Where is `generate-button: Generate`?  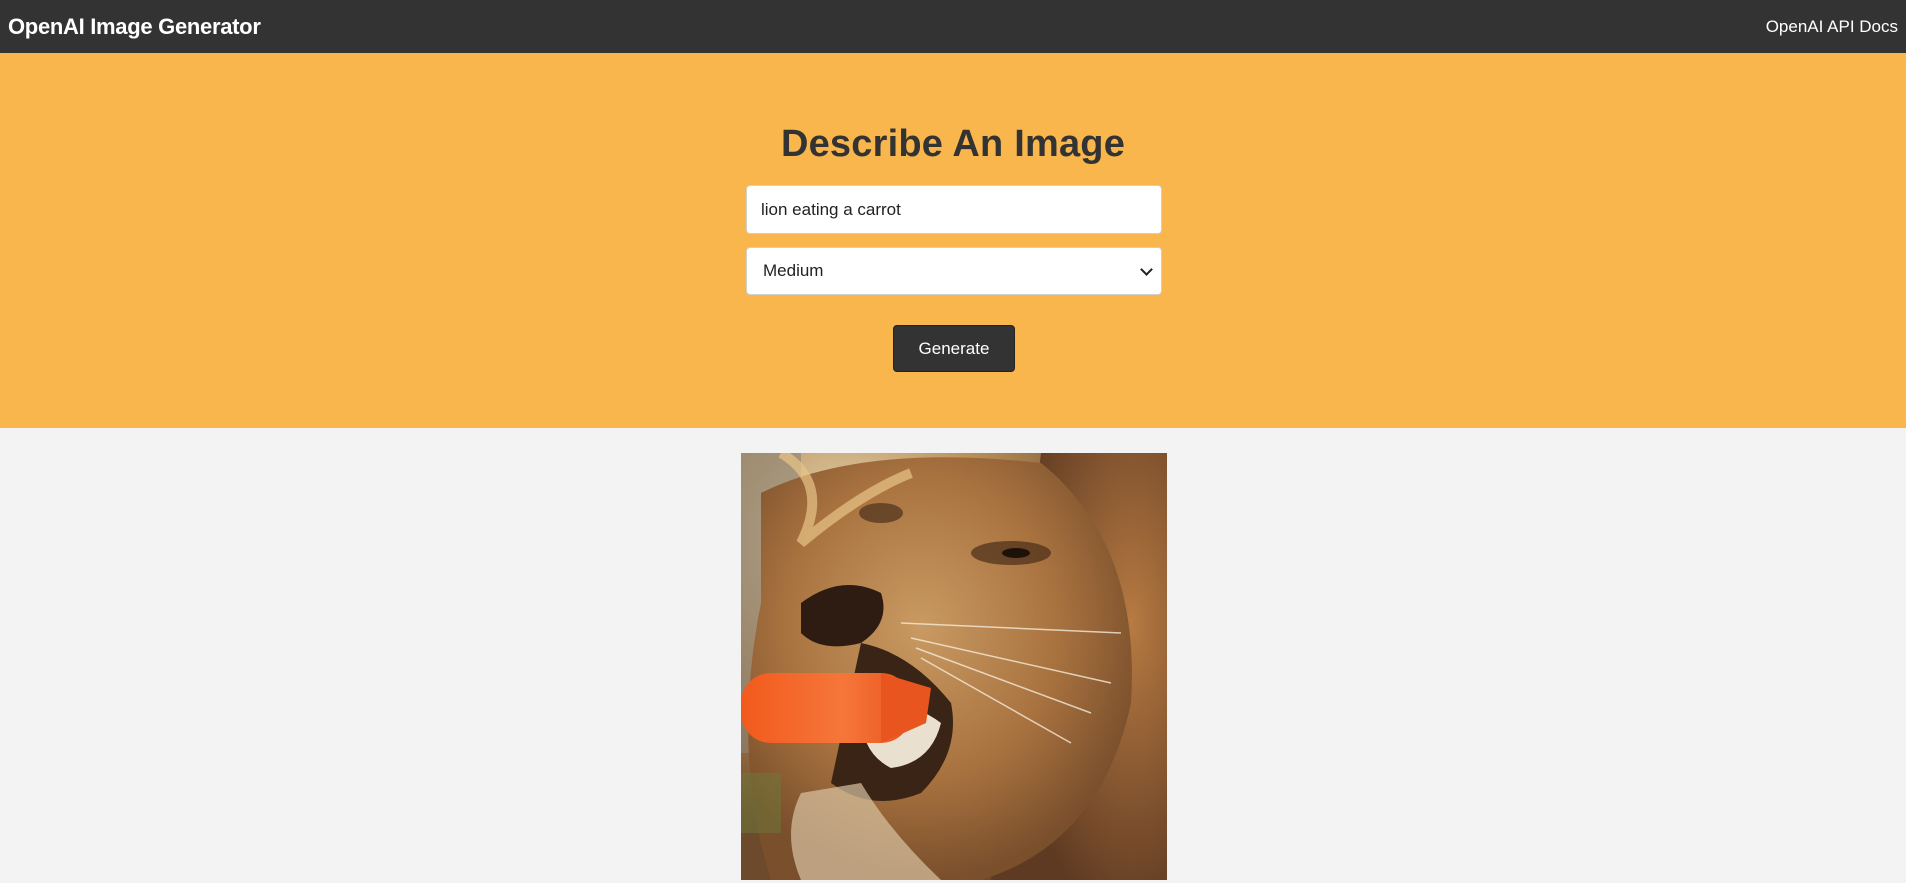 generate-button: Generate is located at coordinates (954, 348).